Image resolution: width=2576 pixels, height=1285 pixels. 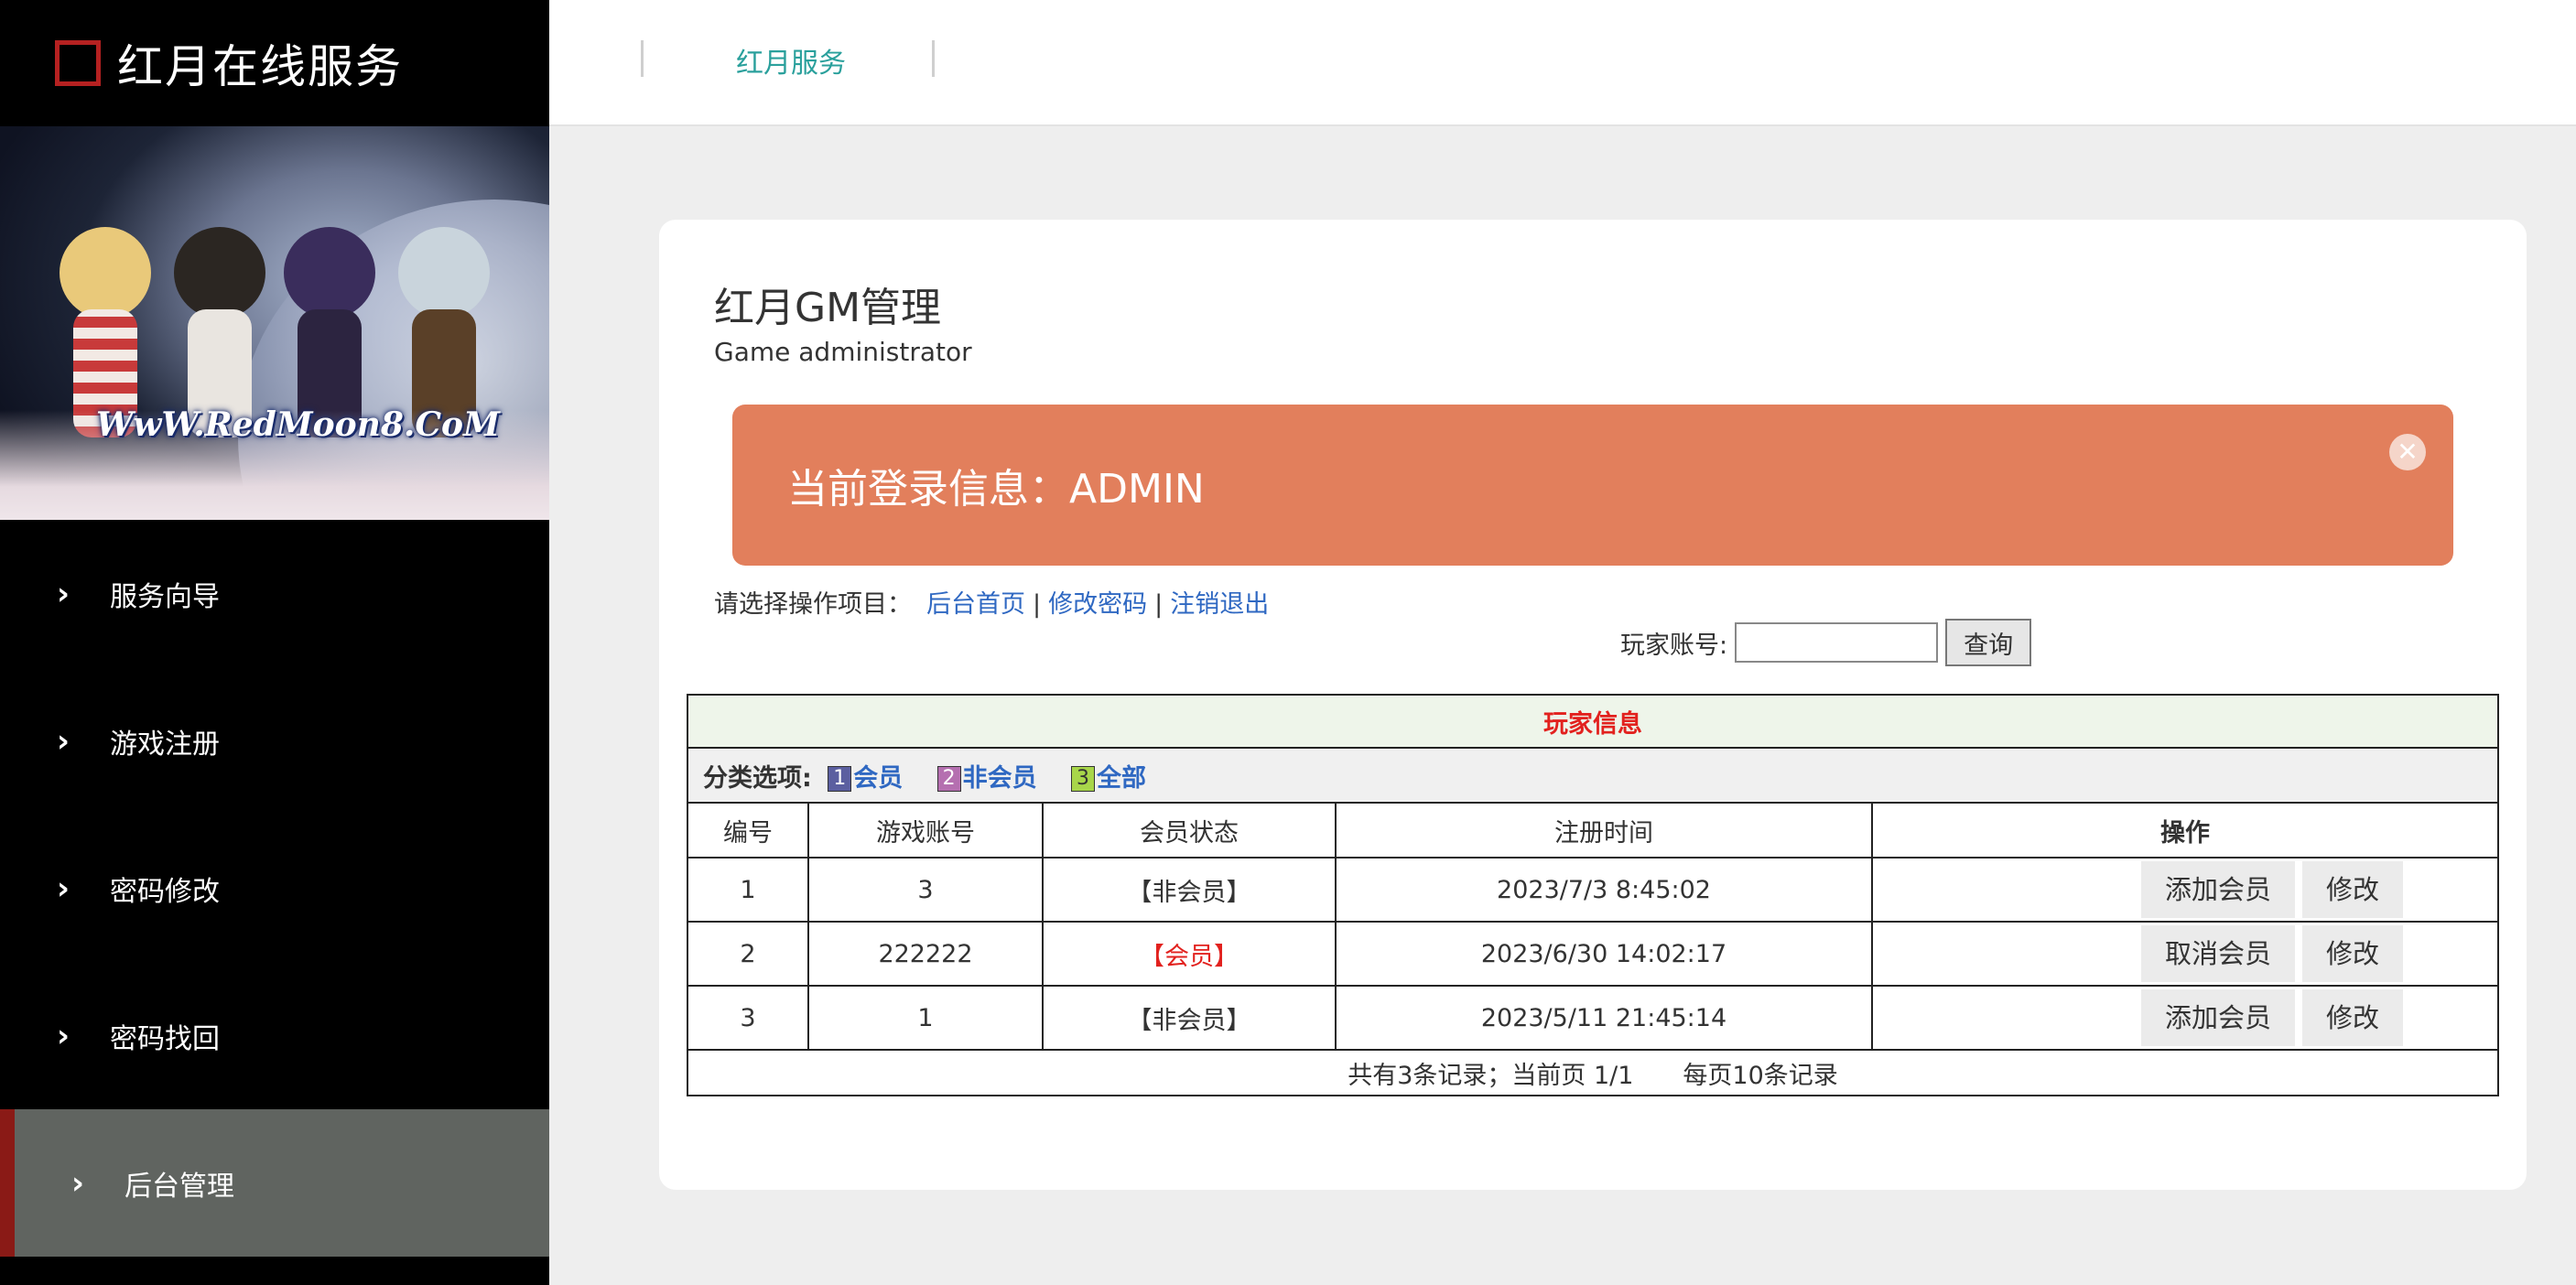 What do you see at coordinates (165, 1038) in the screenshot?
I see `sidebar-item-label: 密码找回` at bounding box center [165, 1038].